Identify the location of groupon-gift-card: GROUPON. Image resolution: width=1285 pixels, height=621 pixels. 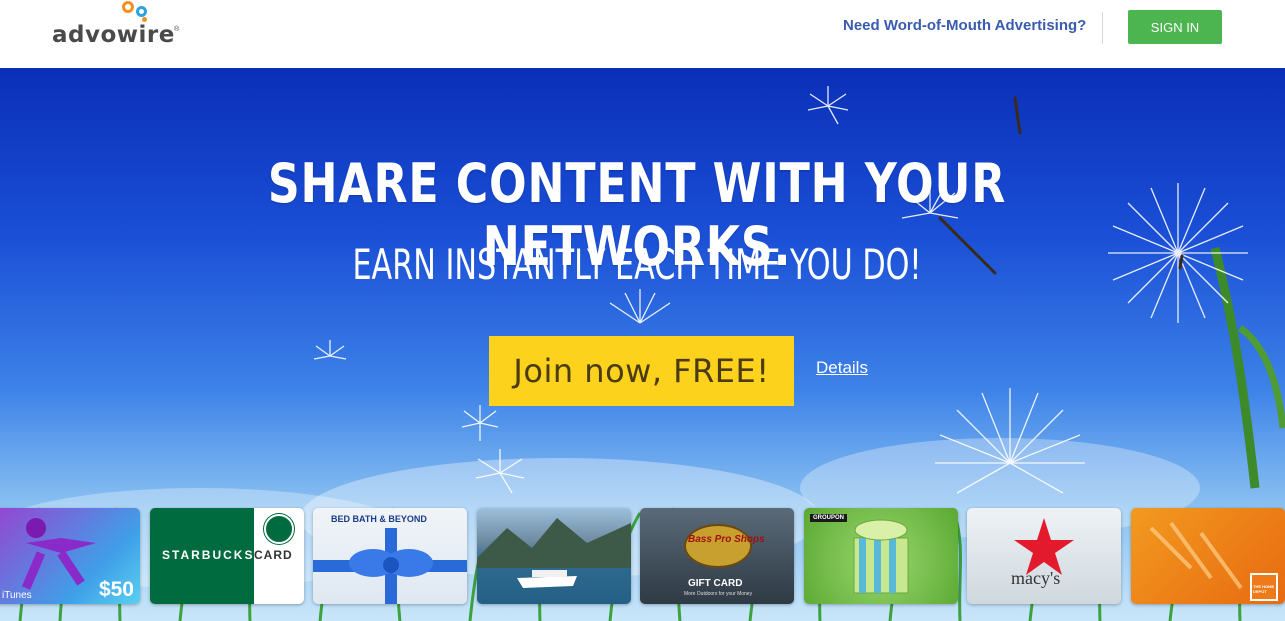
(881, 556).